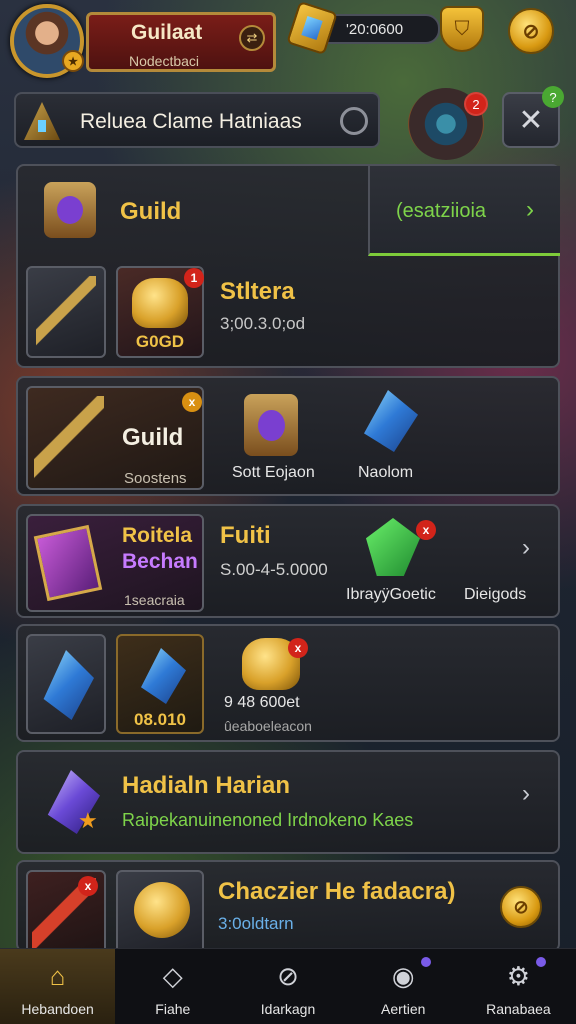 Image resolution: width=576 pixels, height=1024 pixels. Describe the element at coordinates (448, 124) in the screenshot. I see `portal-icon: 2` at that location.